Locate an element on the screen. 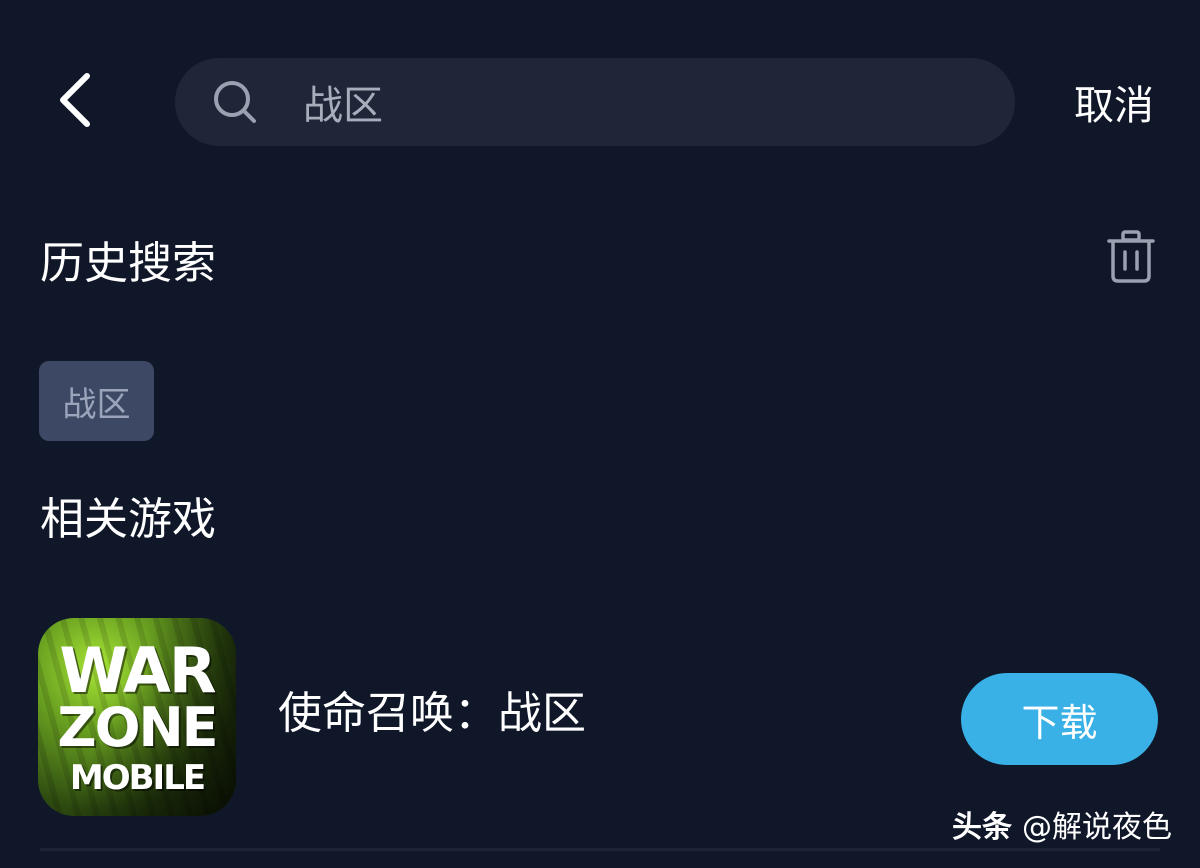 This screenshot has height=868, width=1200. app-icon-logo-line: MOBILE is located at coordinates (137, 778).